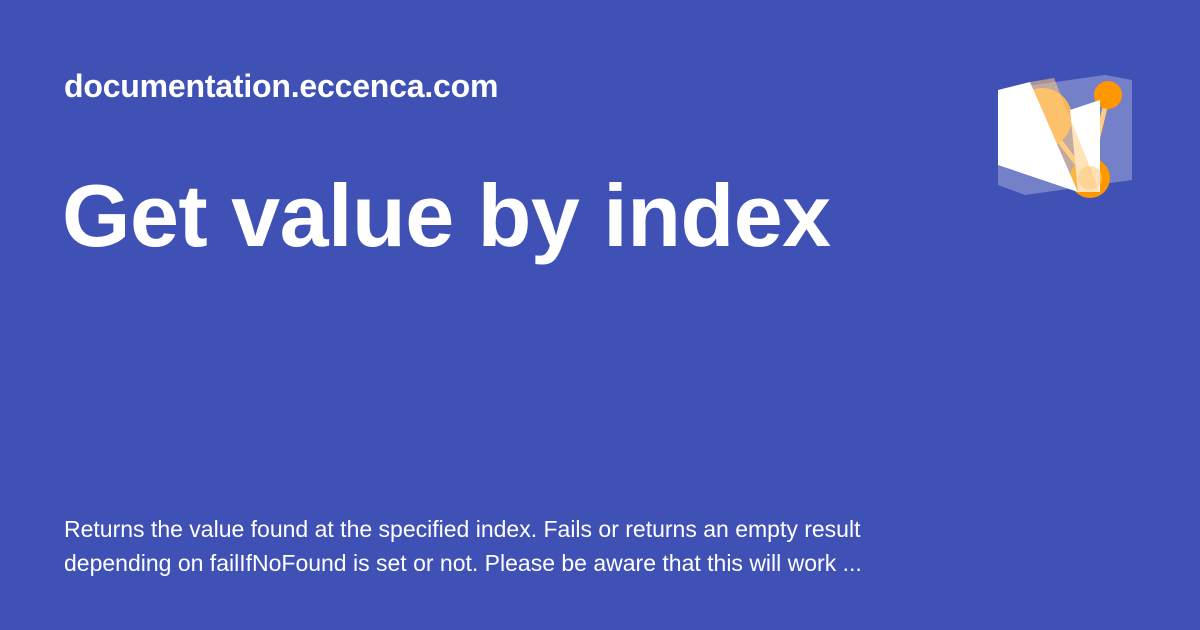  Describe the element at coordinates (1065, 136) in the screenshot. I see `eccenca-logo-icon` at that location.